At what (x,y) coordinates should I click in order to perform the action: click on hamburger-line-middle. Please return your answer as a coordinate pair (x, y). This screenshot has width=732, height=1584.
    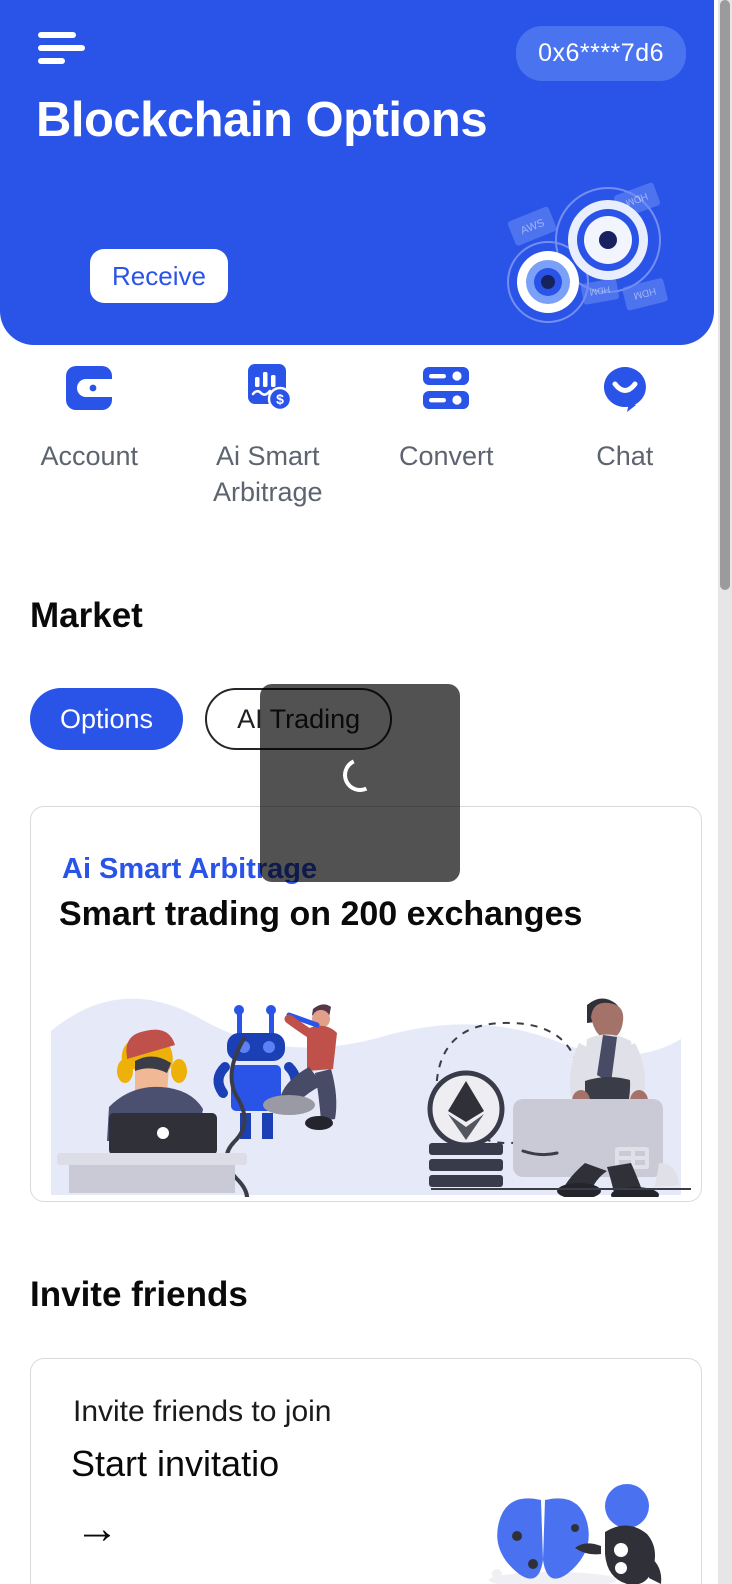
    Looking at the image, I should click on (61, 48).